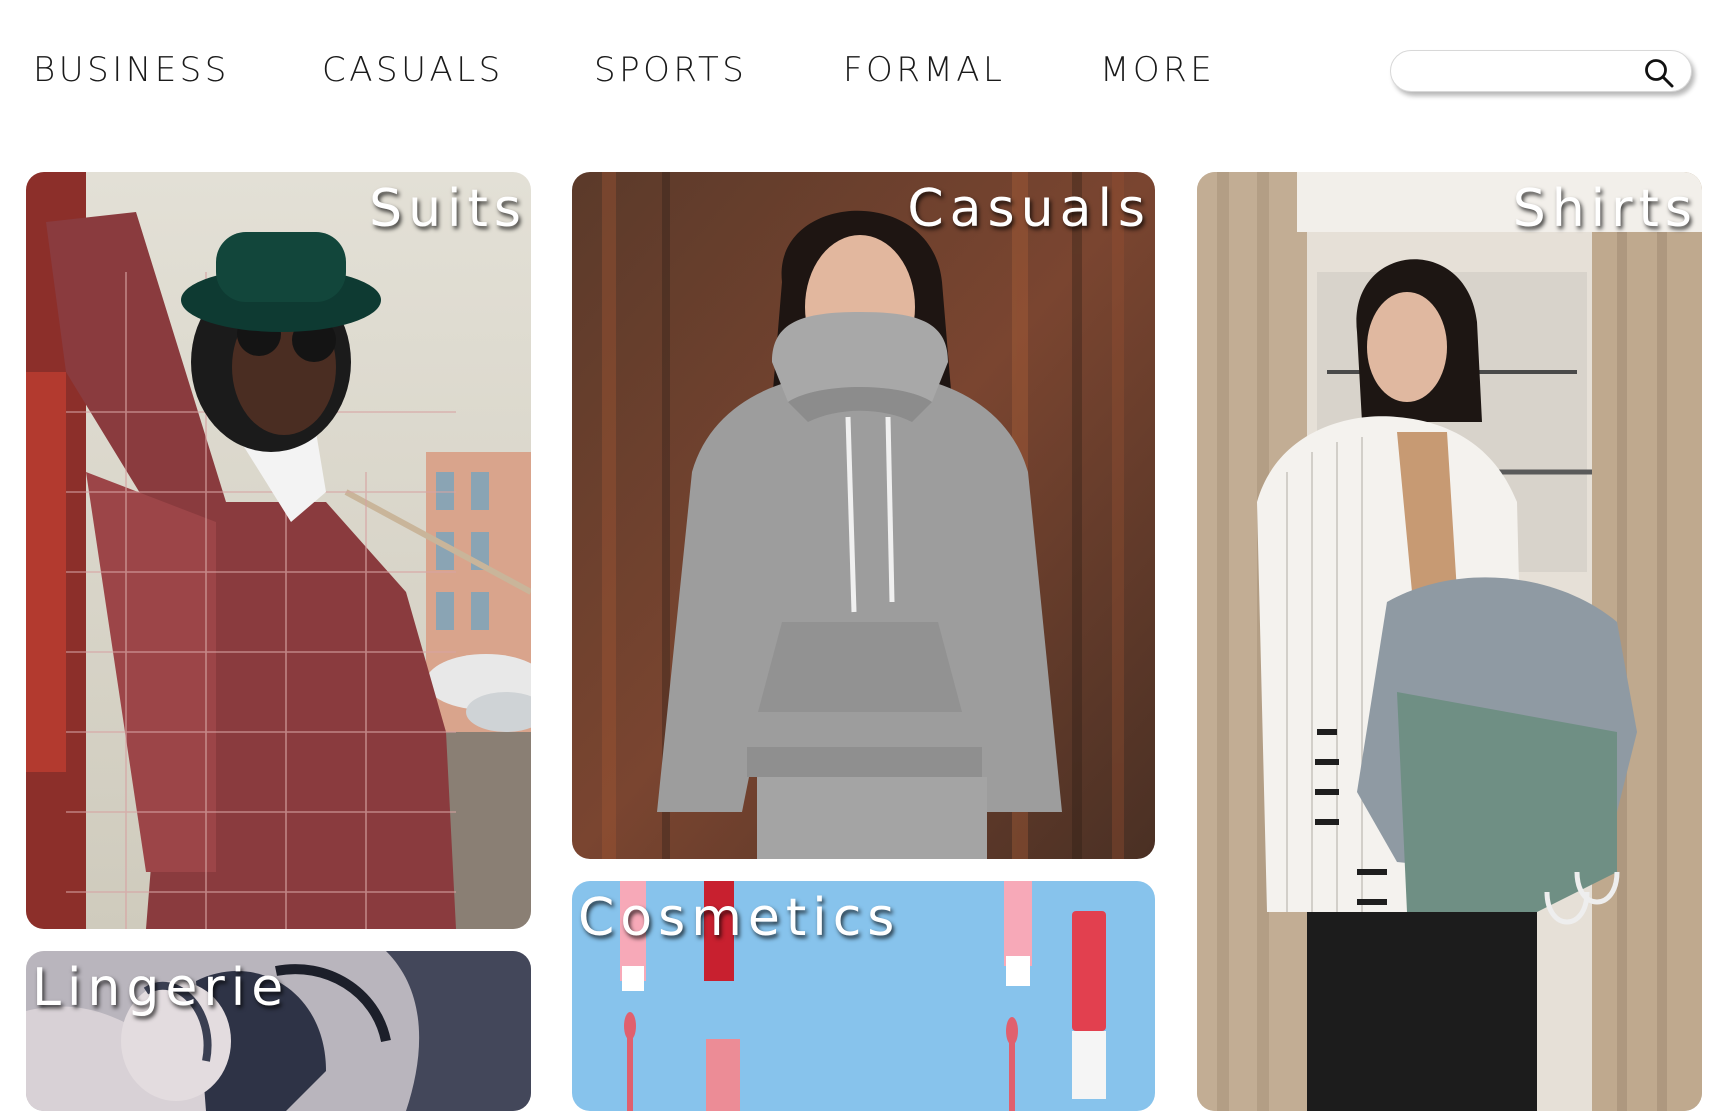 This screenshot has width=1728, height=1117. I want to click on search-input, so click(1521, 72).